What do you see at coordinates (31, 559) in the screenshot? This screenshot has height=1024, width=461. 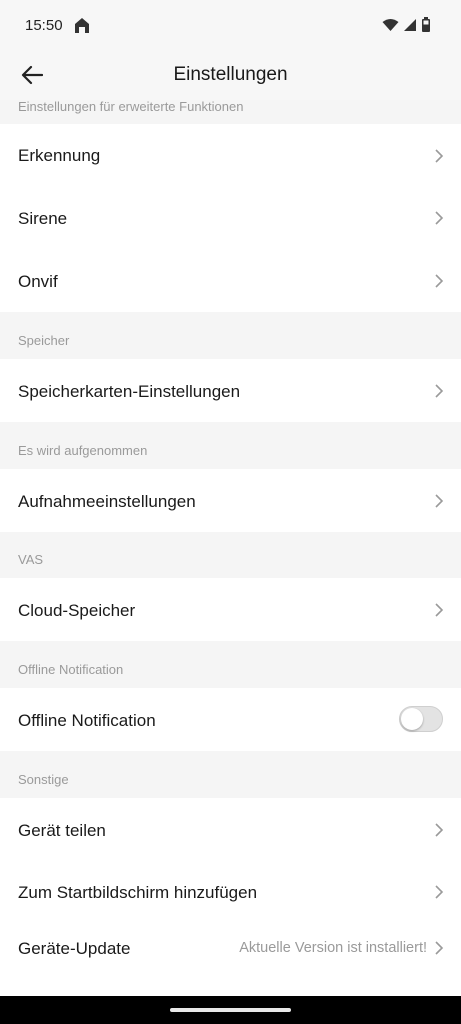 I see `section-vas: VAS` at bounding box center [31, 559].